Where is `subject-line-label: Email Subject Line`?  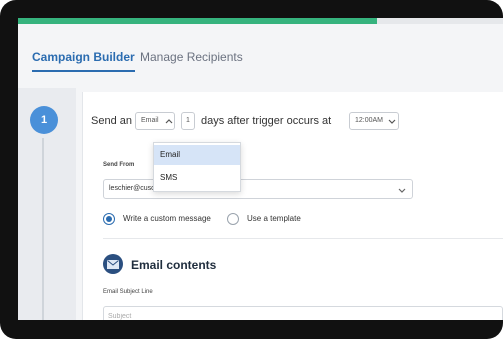 subject-line-label: Email Subject Line is located at coordinates (128, 292).